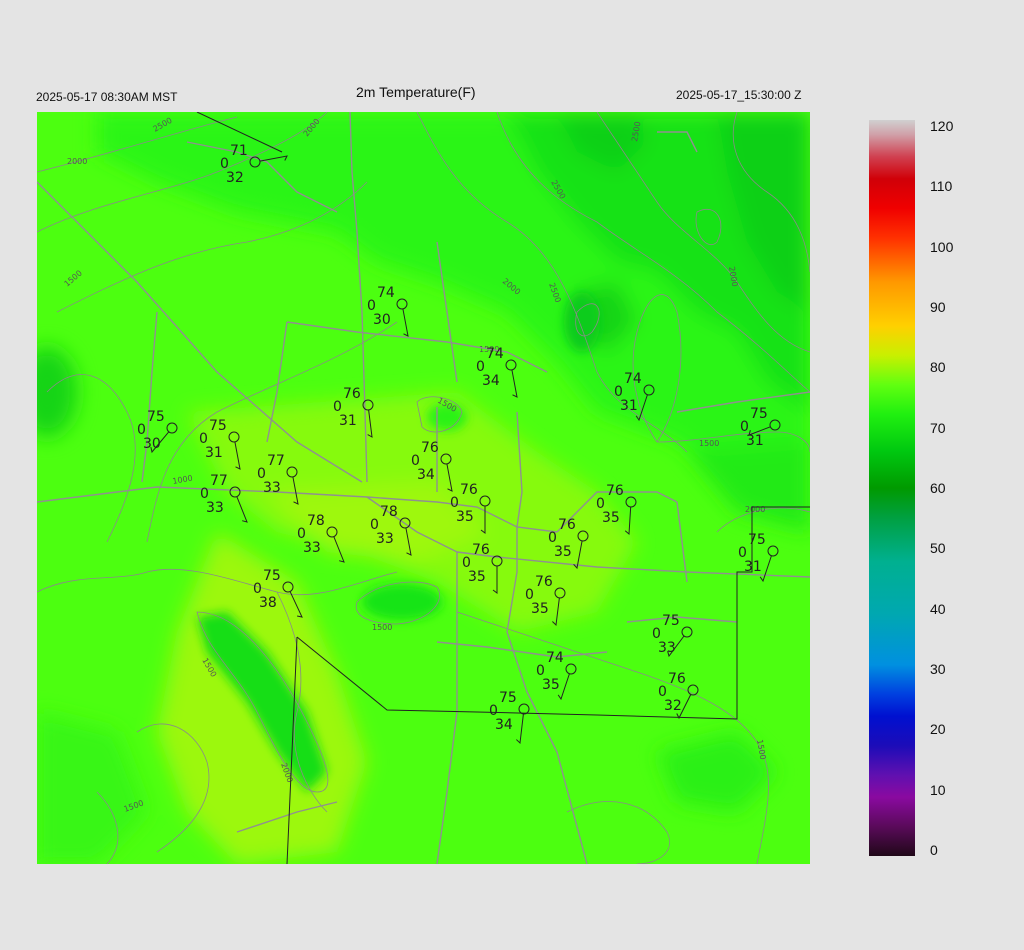 Image resolution: width=1024 pixels, height=950 pixels. Describe the element at coordinates (934, 850) in the screenshot. I see `colorbar-label: 0` at that location.